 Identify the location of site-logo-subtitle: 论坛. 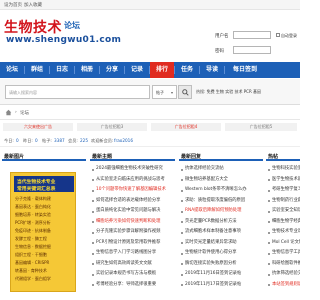
(72, 25).